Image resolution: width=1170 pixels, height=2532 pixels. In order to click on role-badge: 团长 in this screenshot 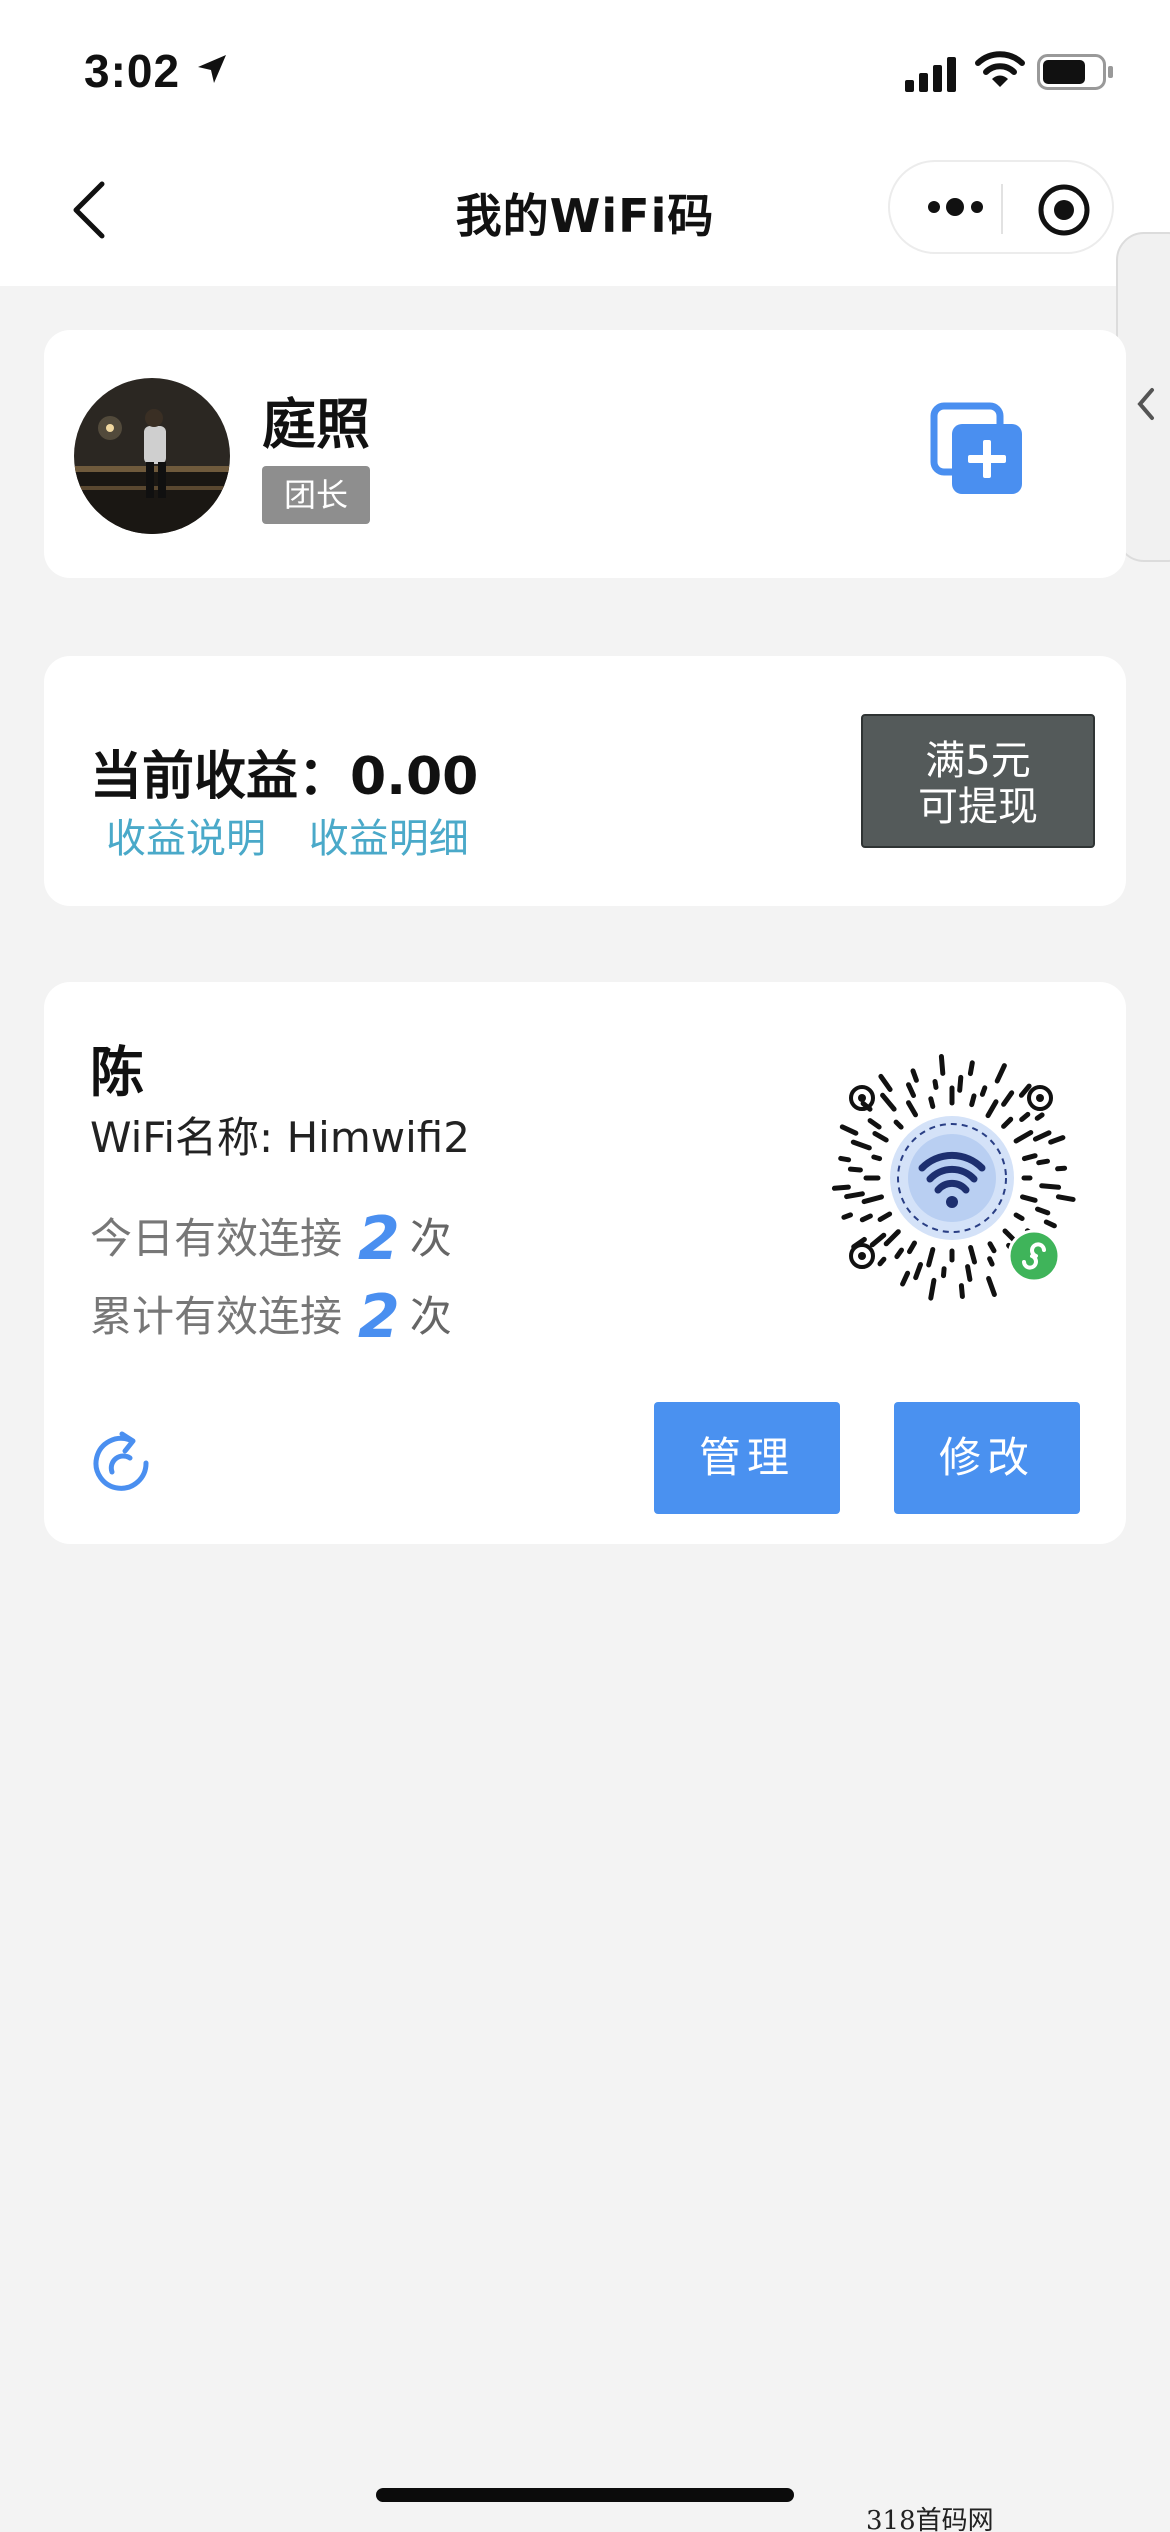, I will do `click(316, 495)`.